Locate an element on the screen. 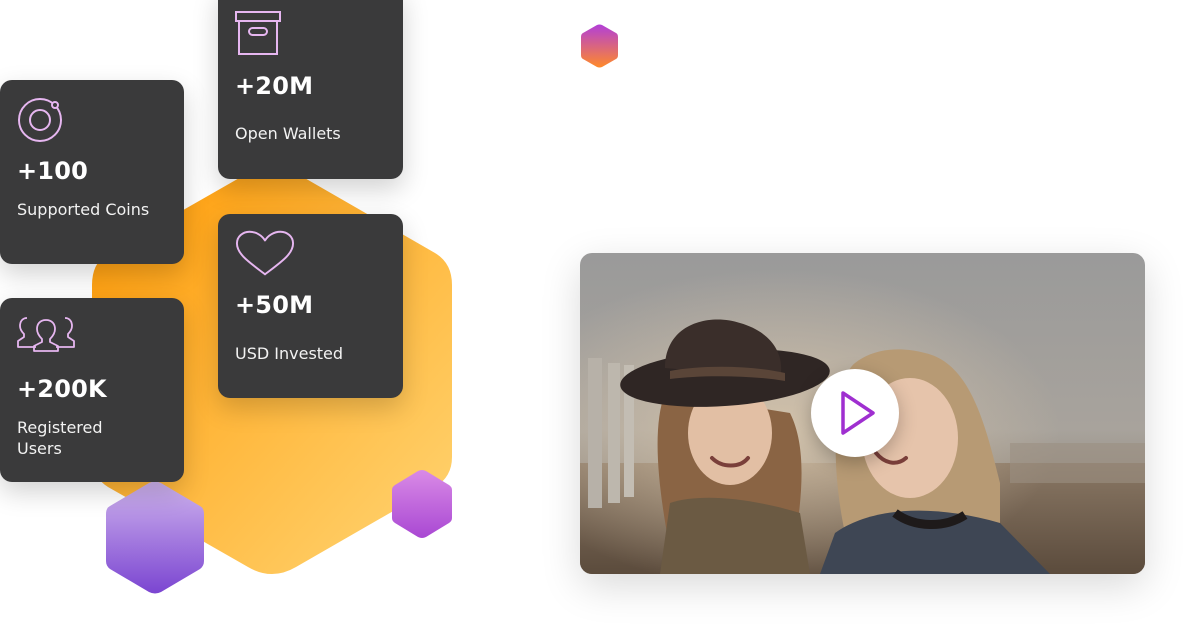 The image size is (1200, 626). stat-value: +200K is located at coordinates (62, 389).